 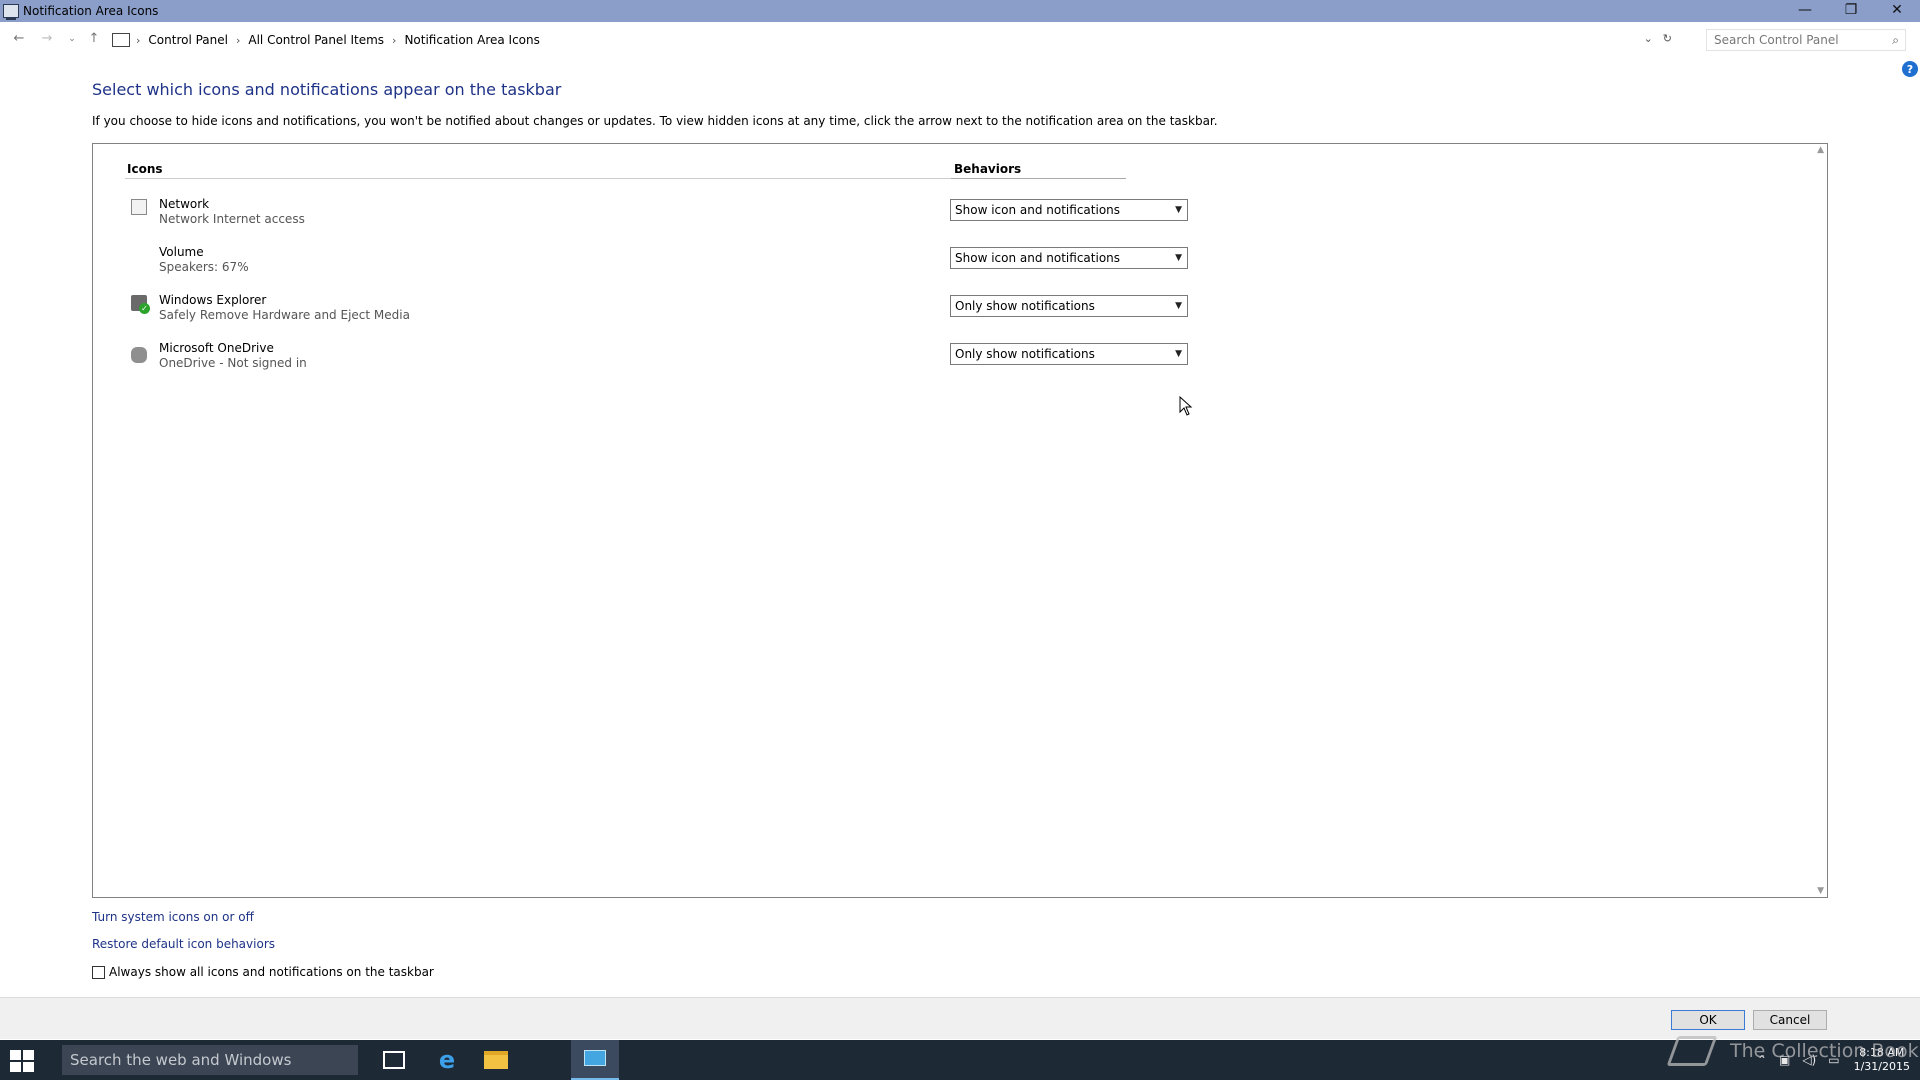 What do you see at coordinates (1790, 1020) in the screenshot?
I see `cancel-button: Cancel` at bounding box center [1790, 1020].